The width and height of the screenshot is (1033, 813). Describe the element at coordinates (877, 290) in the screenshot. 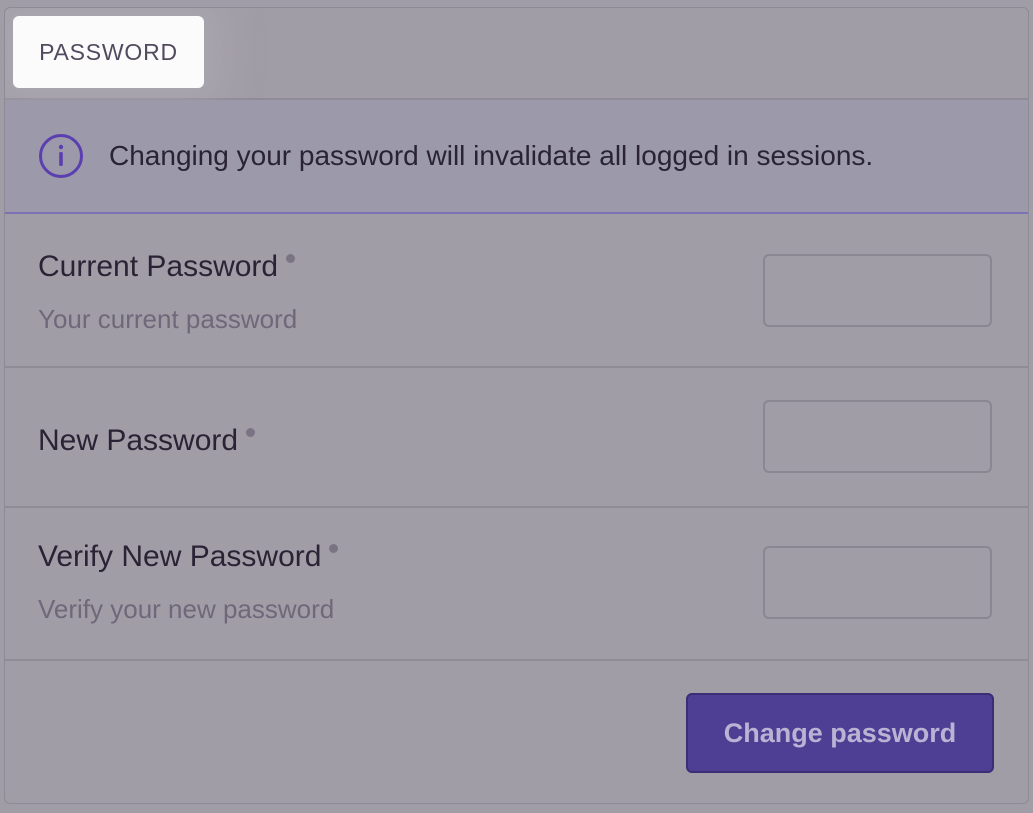

I see `current-password-input` at that location.